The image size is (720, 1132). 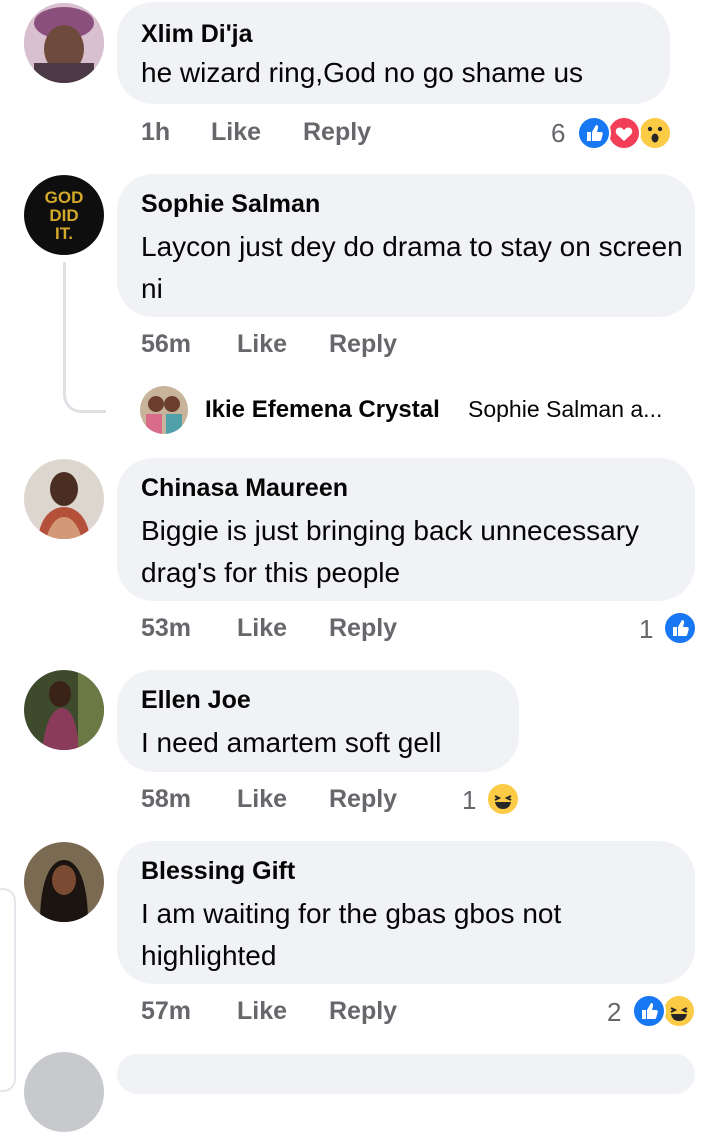 I want to click on reply-avatar, so click(x=164, y=410).